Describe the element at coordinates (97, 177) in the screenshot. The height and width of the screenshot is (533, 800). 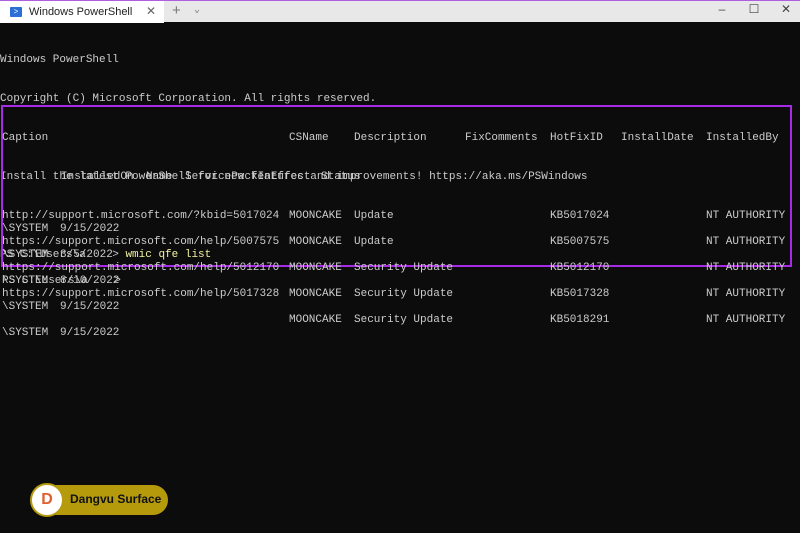
I see `header-installedon: InstalledOn` at that location.